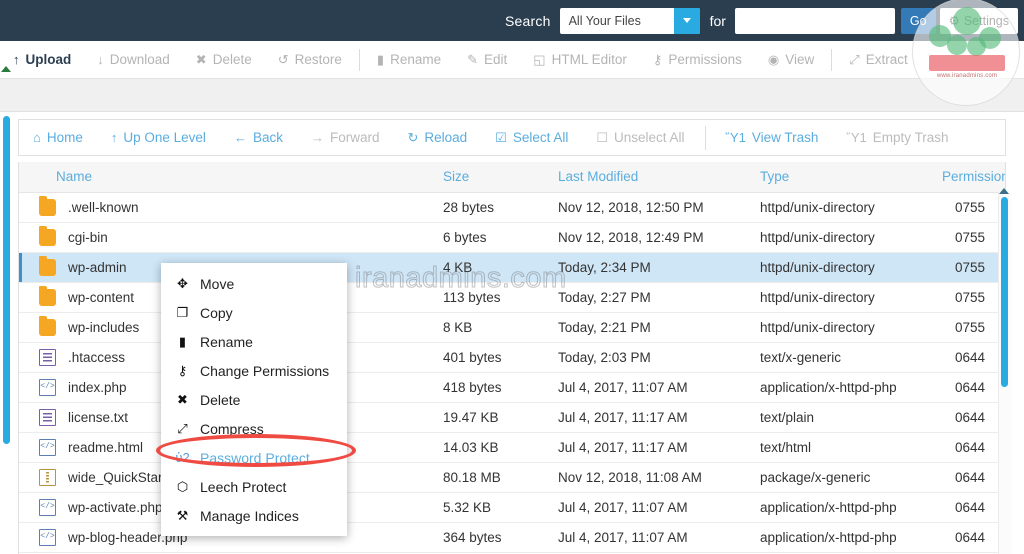 This screenshot has width=1024, height=554. I want to click on archive-file-icon, so click(47, 477).